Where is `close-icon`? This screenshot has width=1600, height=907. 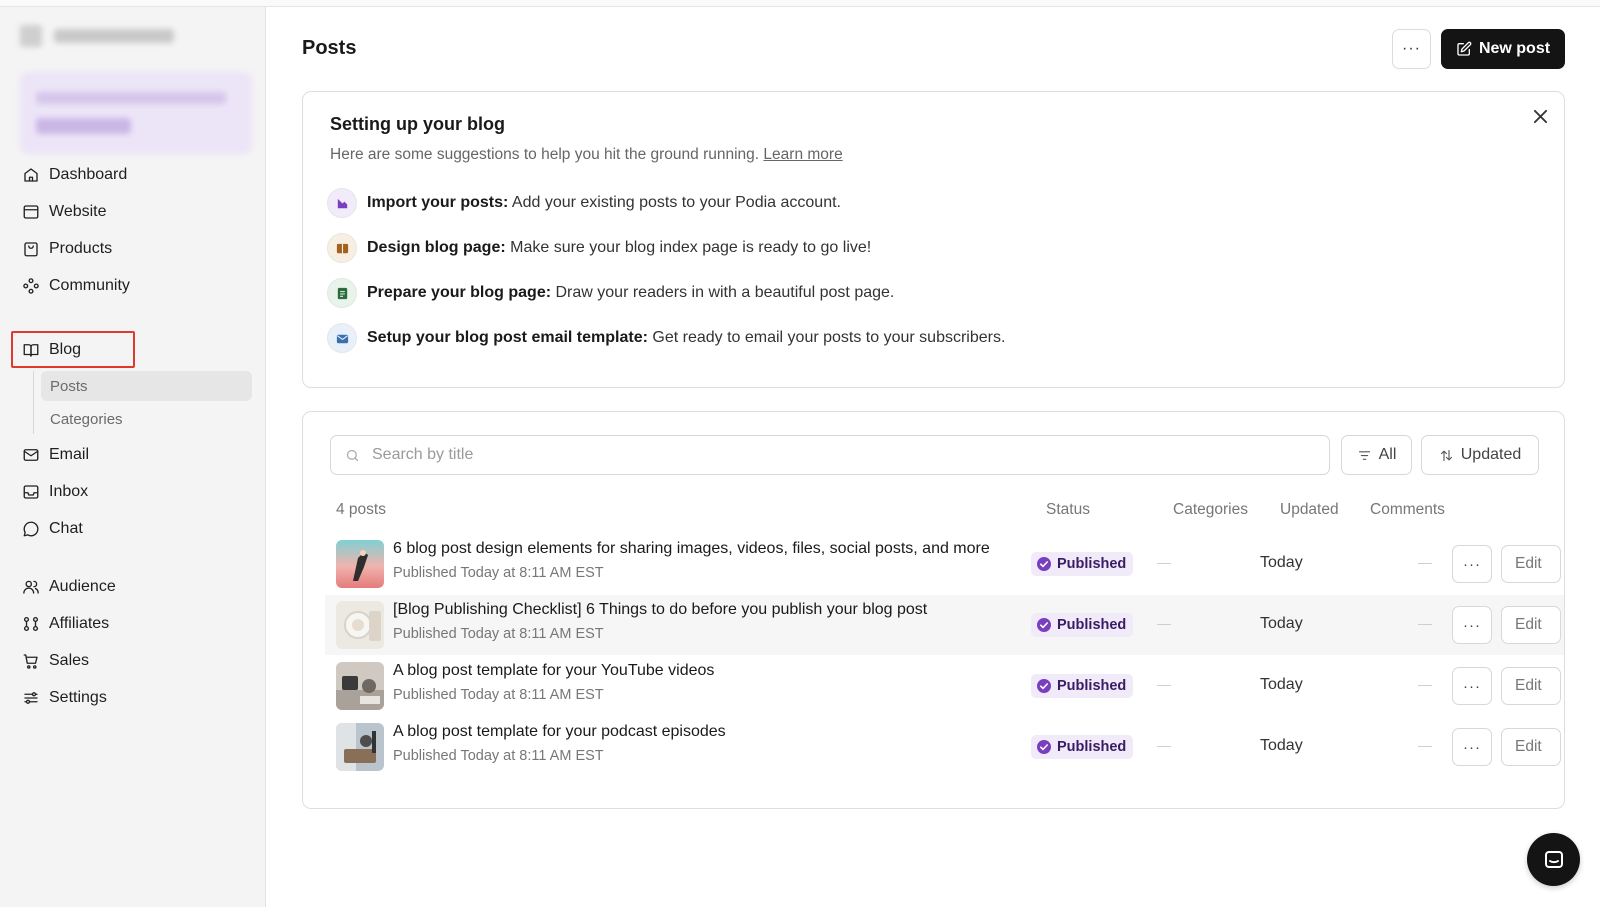
close-icon is located at coordinates (1540, 116).